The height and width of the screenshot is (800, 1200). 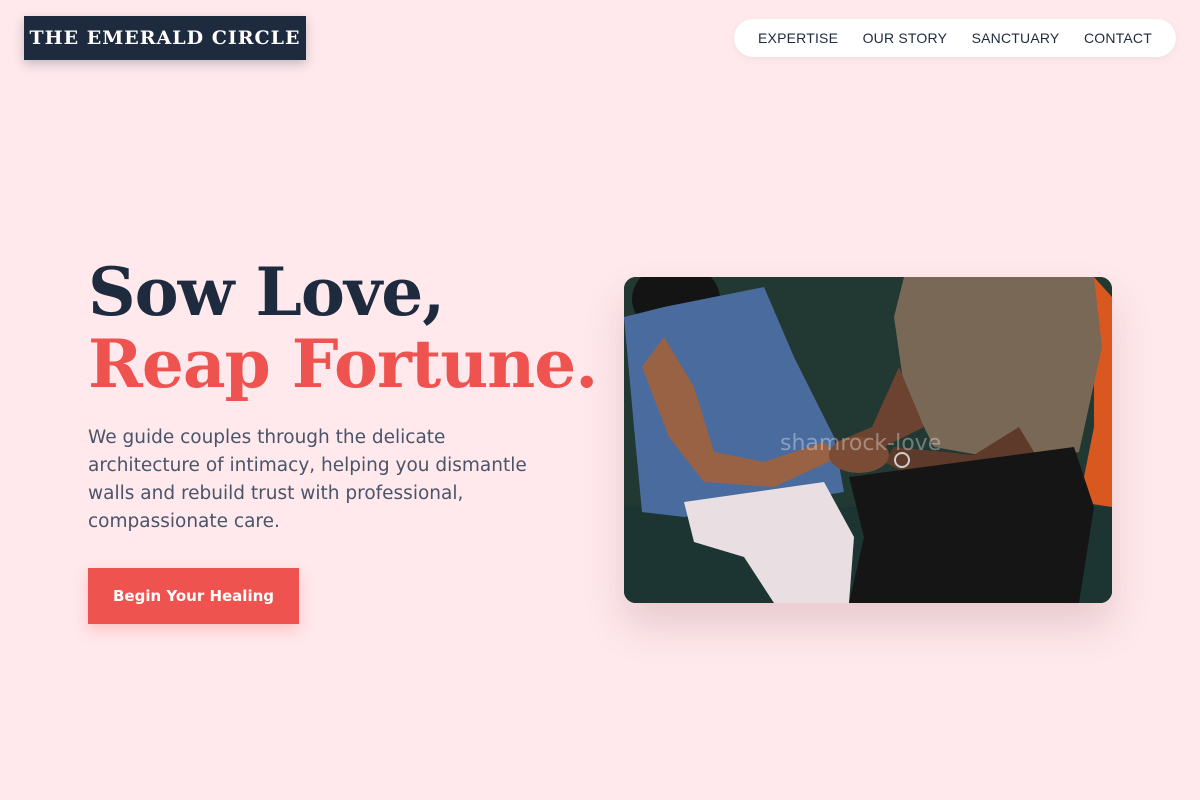 I want to click on hero-title: Sow Love, Reap Fortune., so click(x=343, y=328).